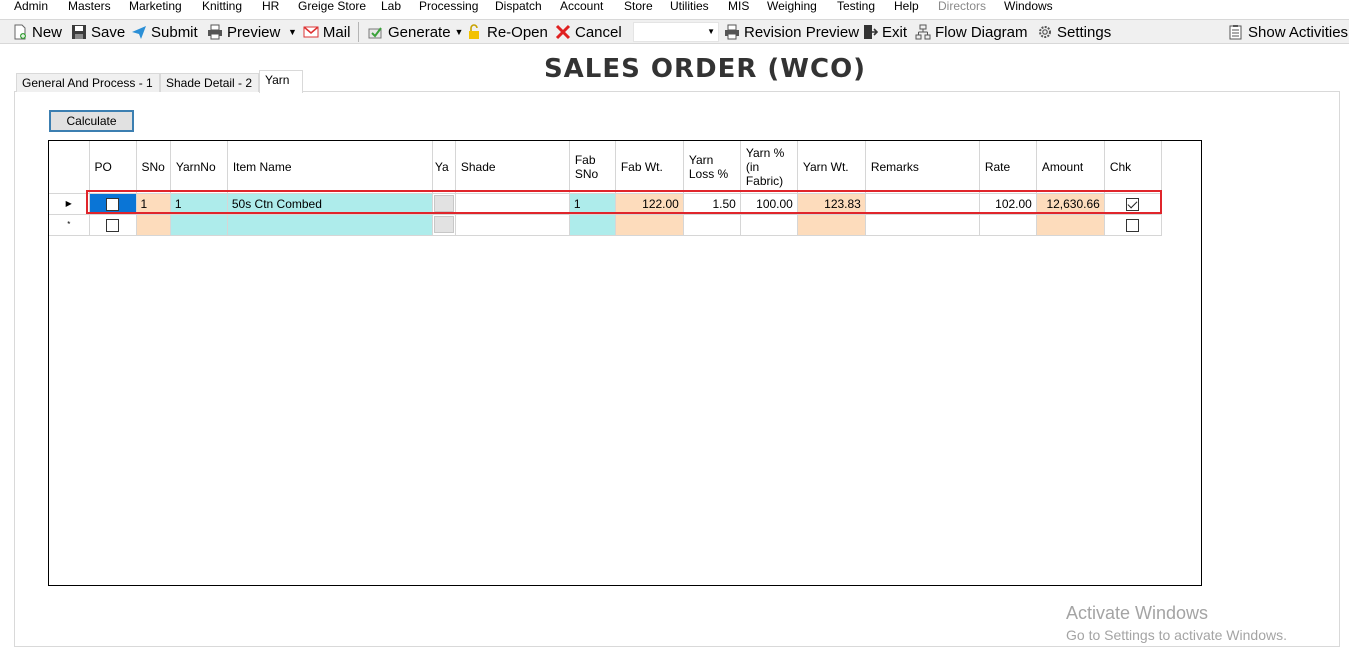  I want to click on column-header-sno: SNo, so click(153, 167).